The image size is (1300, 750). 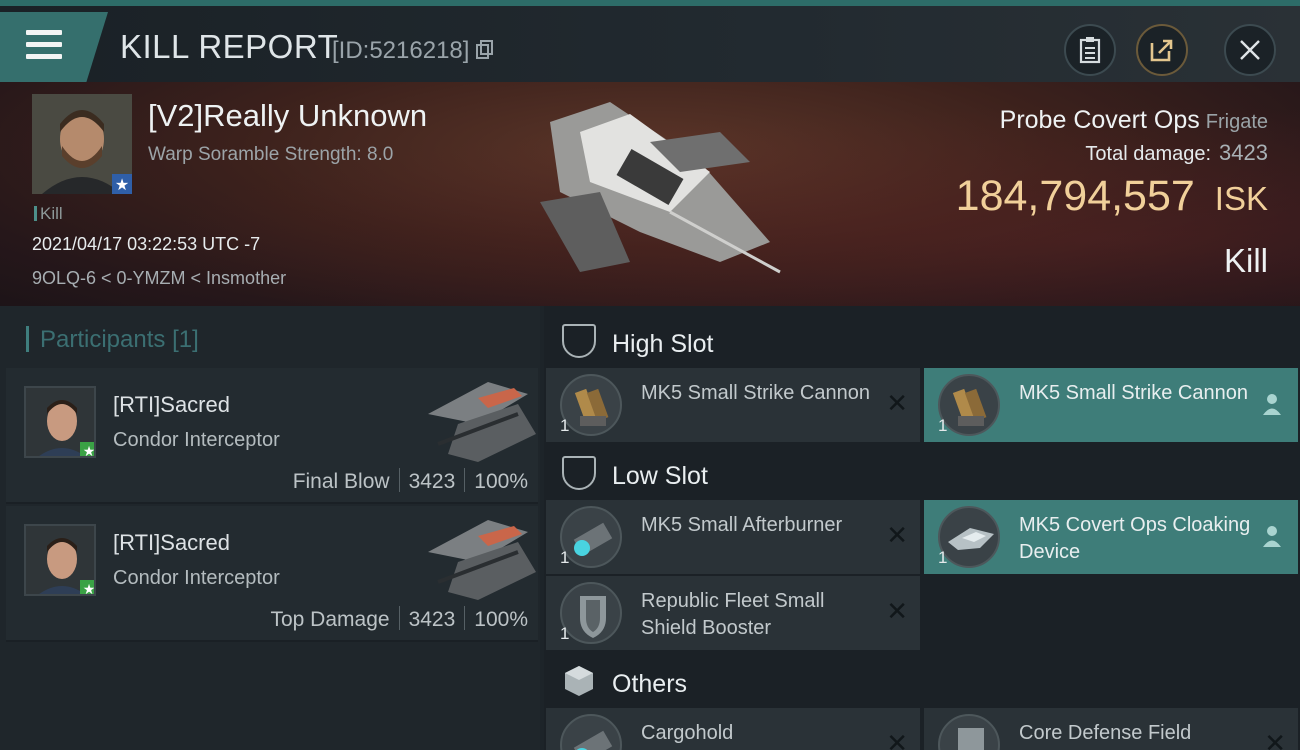 What do you see at coordinates (687, 733) in the screenshot?
I see `module-name: Cargohold` at bounding box center [687, 733].